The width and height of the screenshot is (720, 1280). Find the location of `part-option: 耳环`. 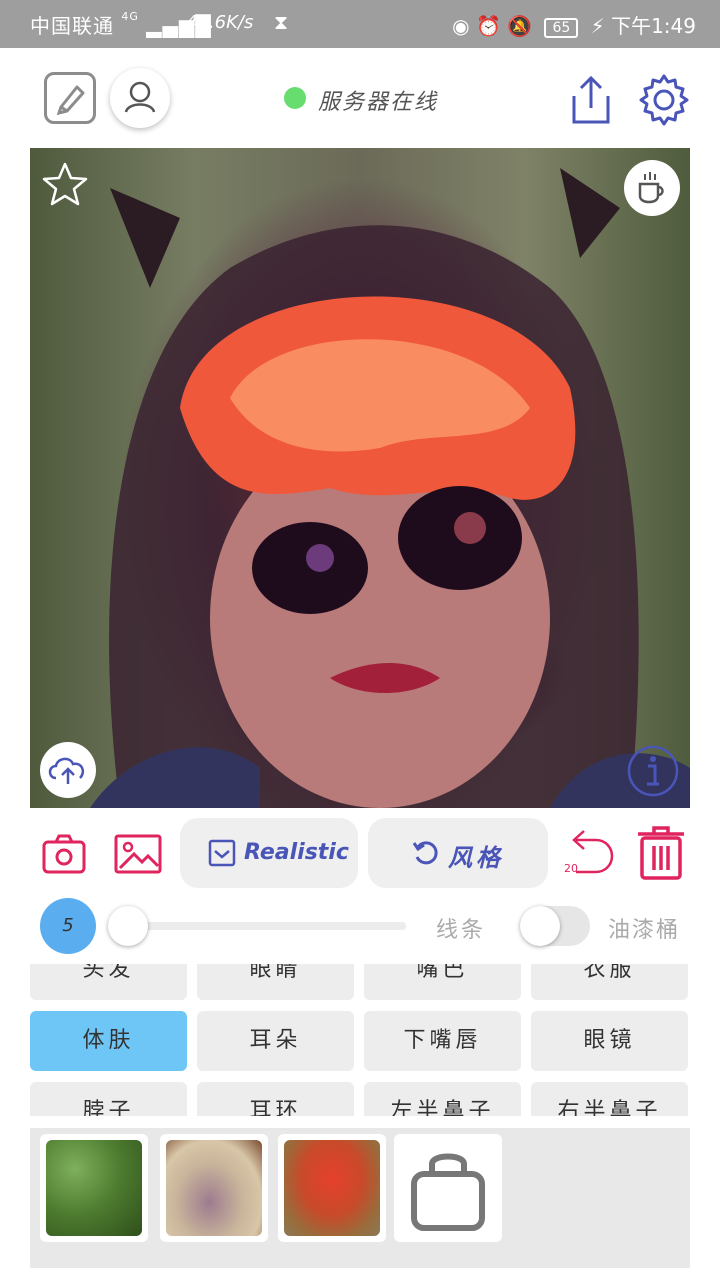

part-option: 耳环 is located at coordinates (275, 1099).